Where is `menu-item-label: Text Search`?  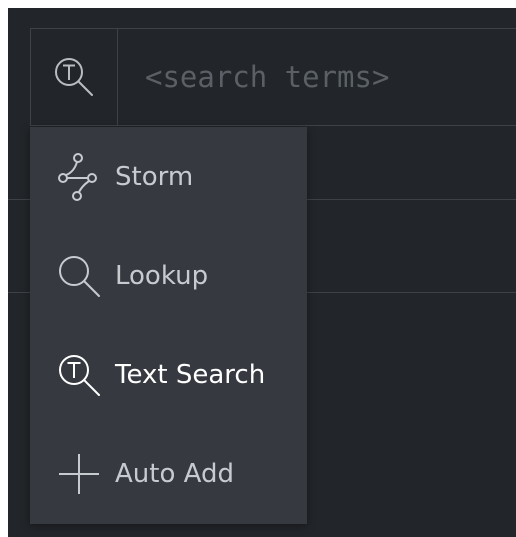
menu-item-label: Text Search is located at coordinates (190, 374).